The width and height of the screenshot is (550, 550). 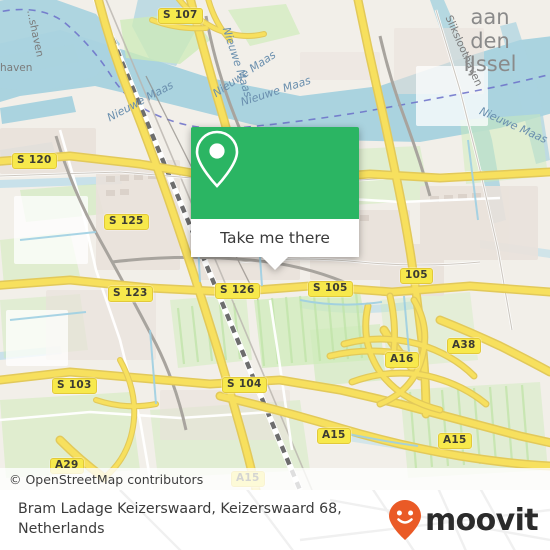 What do you see at coordinates (275, 263) in the screenshot?
I see `callout-pointer` at bounding box center [275, 263].